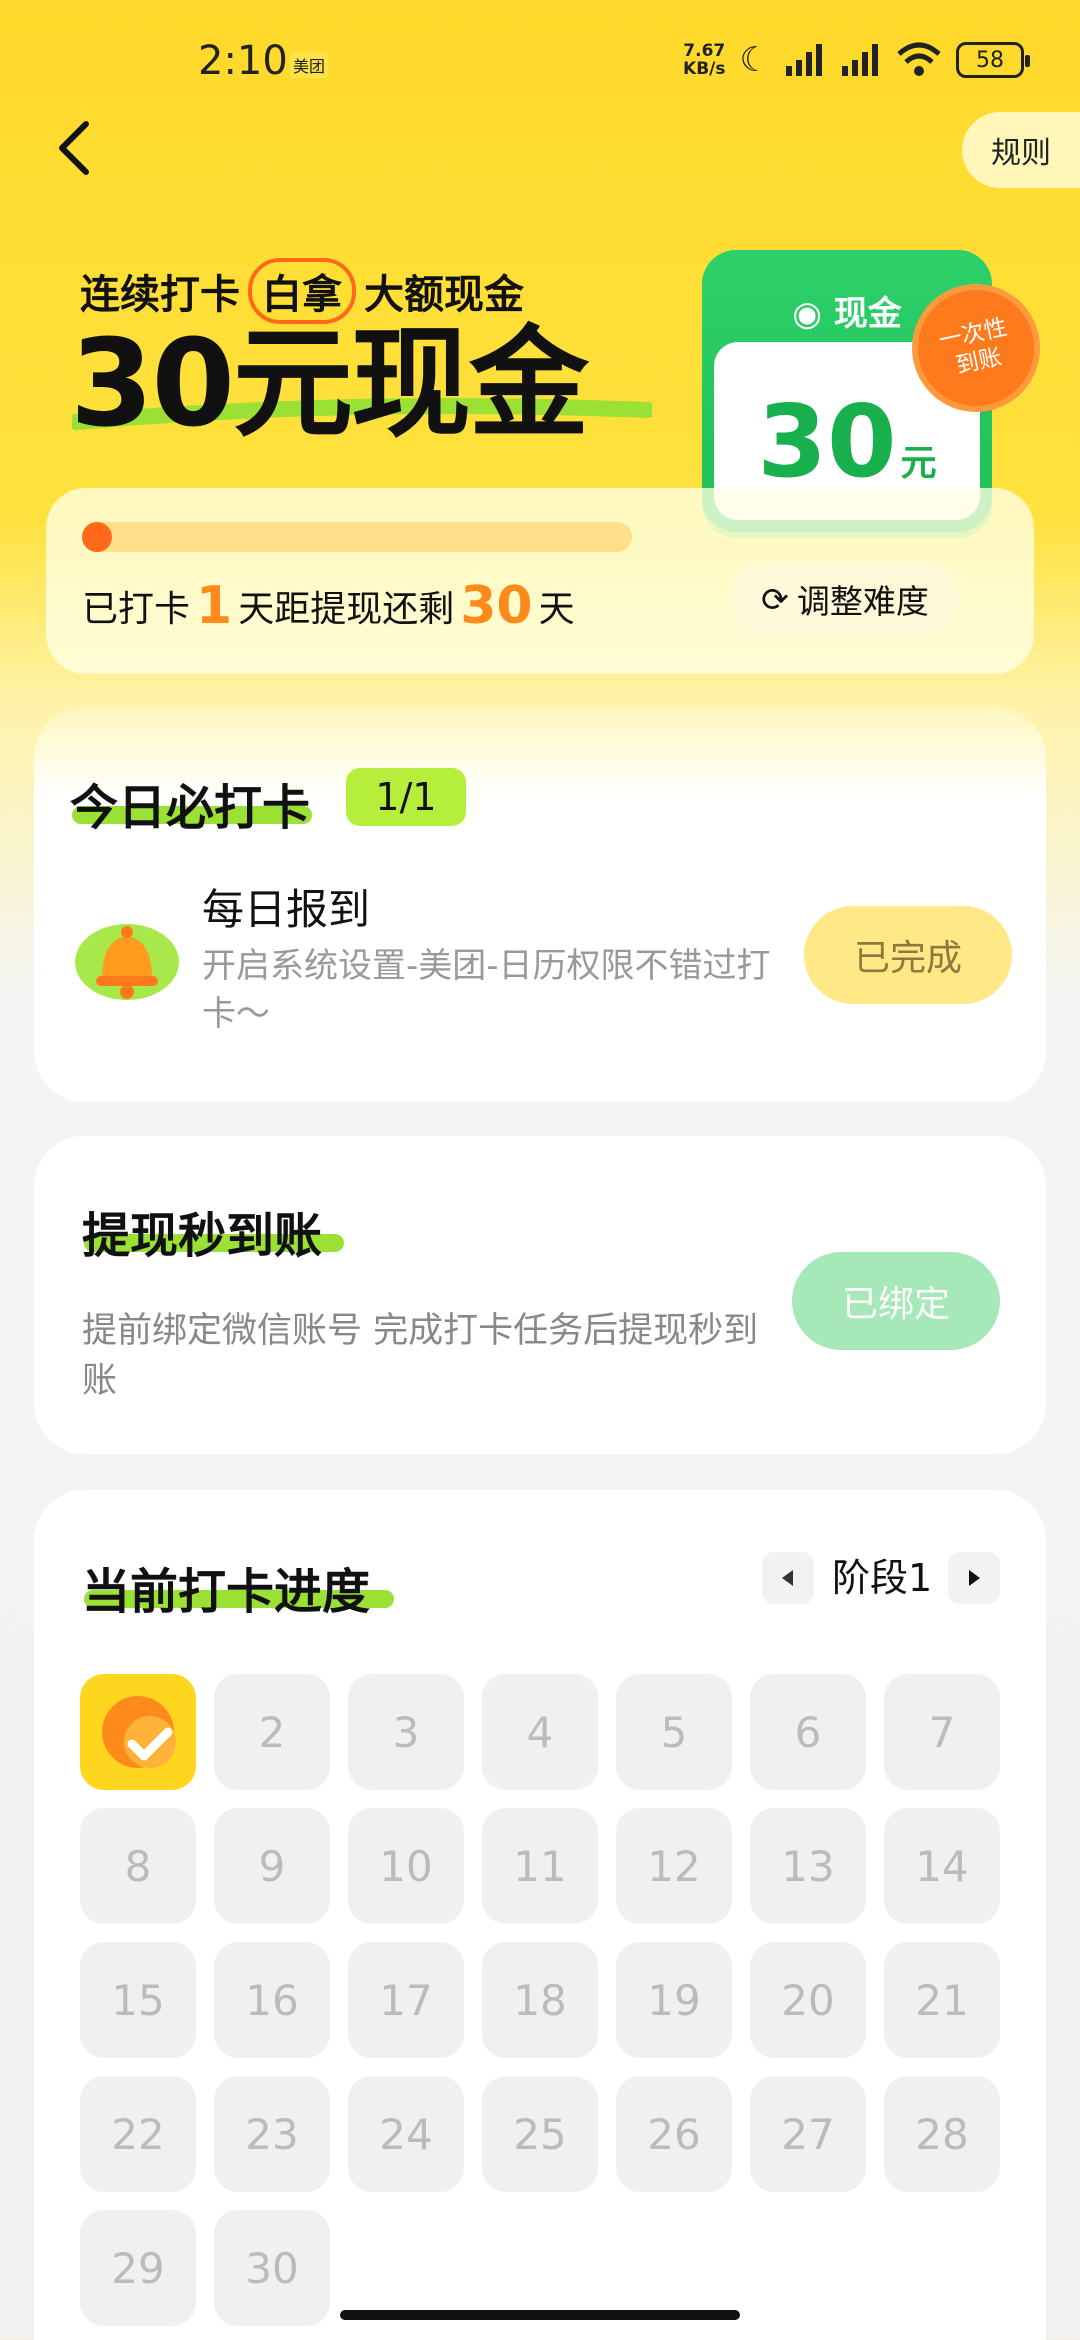  Describe the element at coordinates (486, 990) in the screenshot. I see `task-description: 开启系统设置-美团-日历权限不错过打卡～` at that location.